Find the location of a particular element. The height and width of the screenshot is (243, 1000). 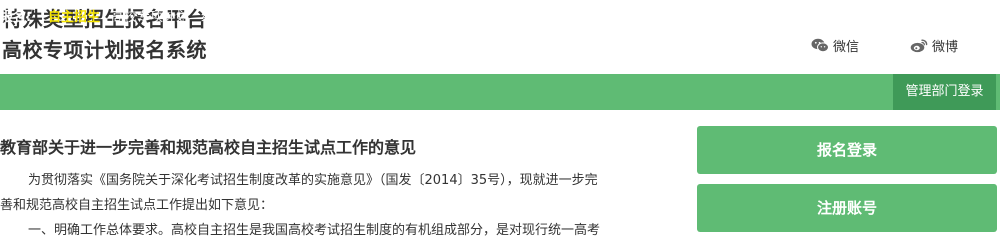

nav-item-yishutuan: 高水平艺术团 is located at coordinates (355, 18).